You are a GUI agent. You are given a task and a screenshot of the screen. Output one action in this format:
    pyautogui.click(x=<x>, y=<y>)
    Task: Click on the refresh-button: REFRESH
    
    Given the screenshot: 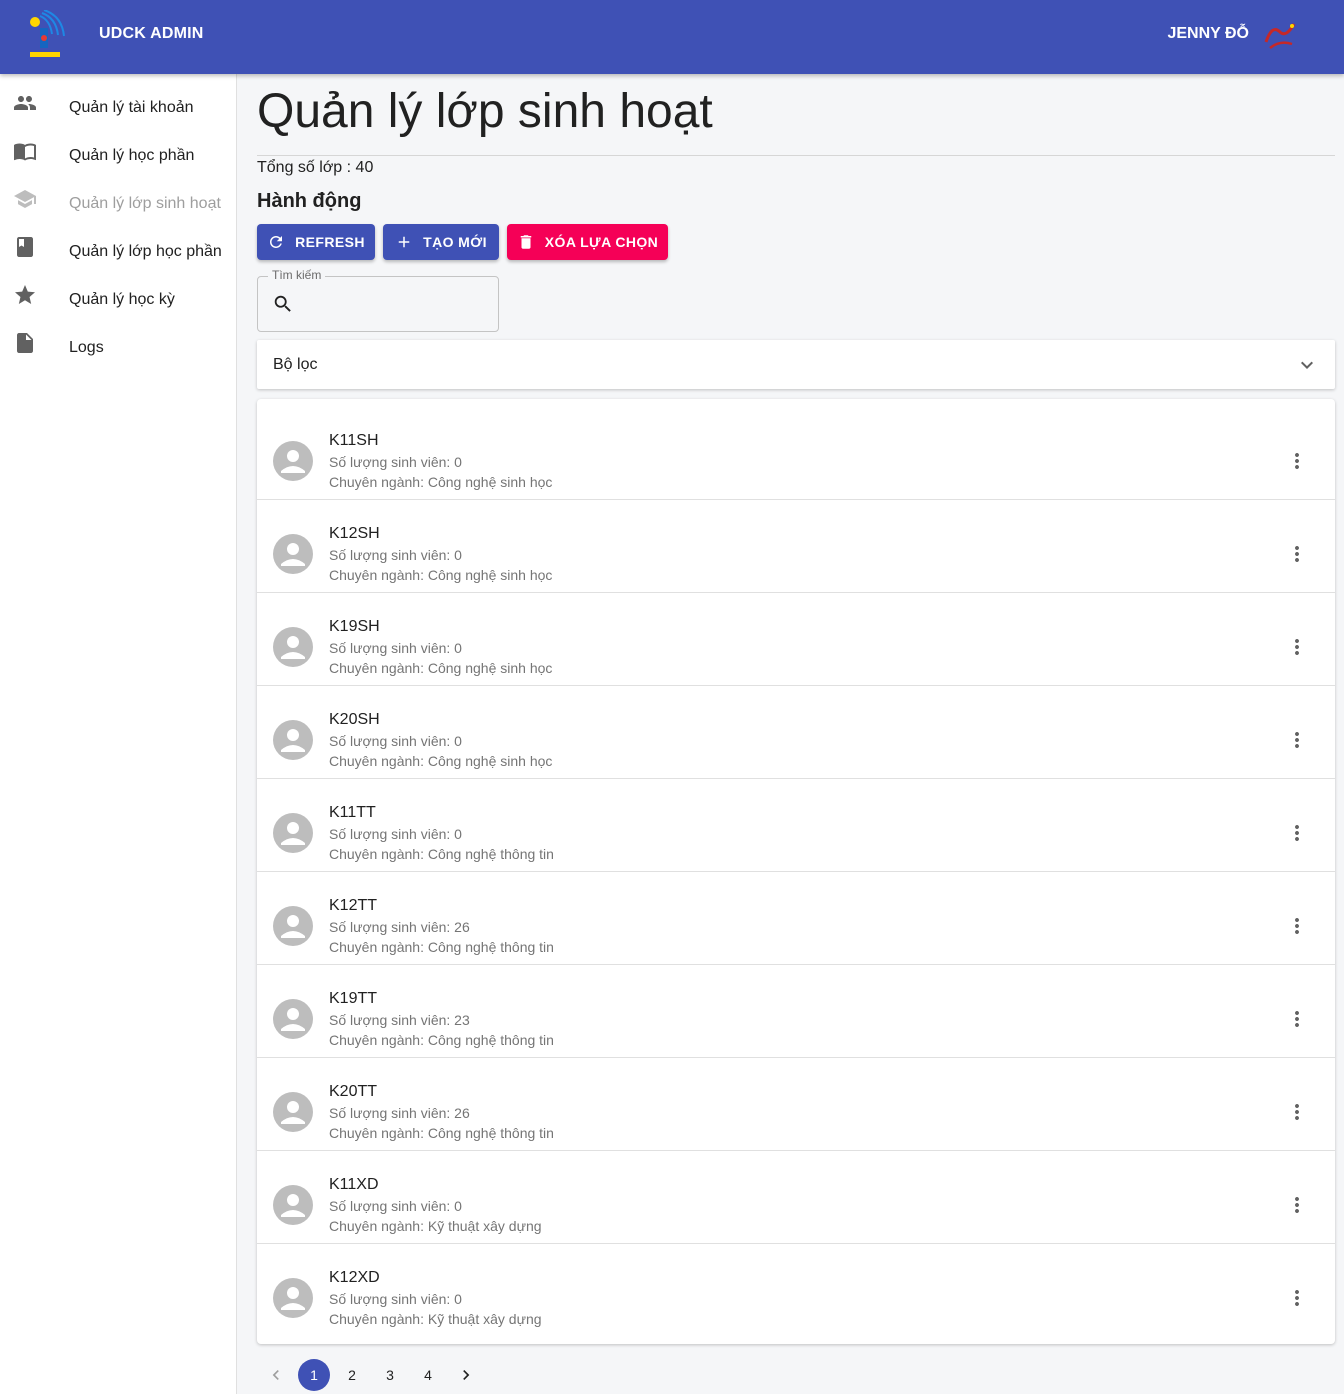 What is the action you would take?
    pyautogui.click(x=316, y=242)
    